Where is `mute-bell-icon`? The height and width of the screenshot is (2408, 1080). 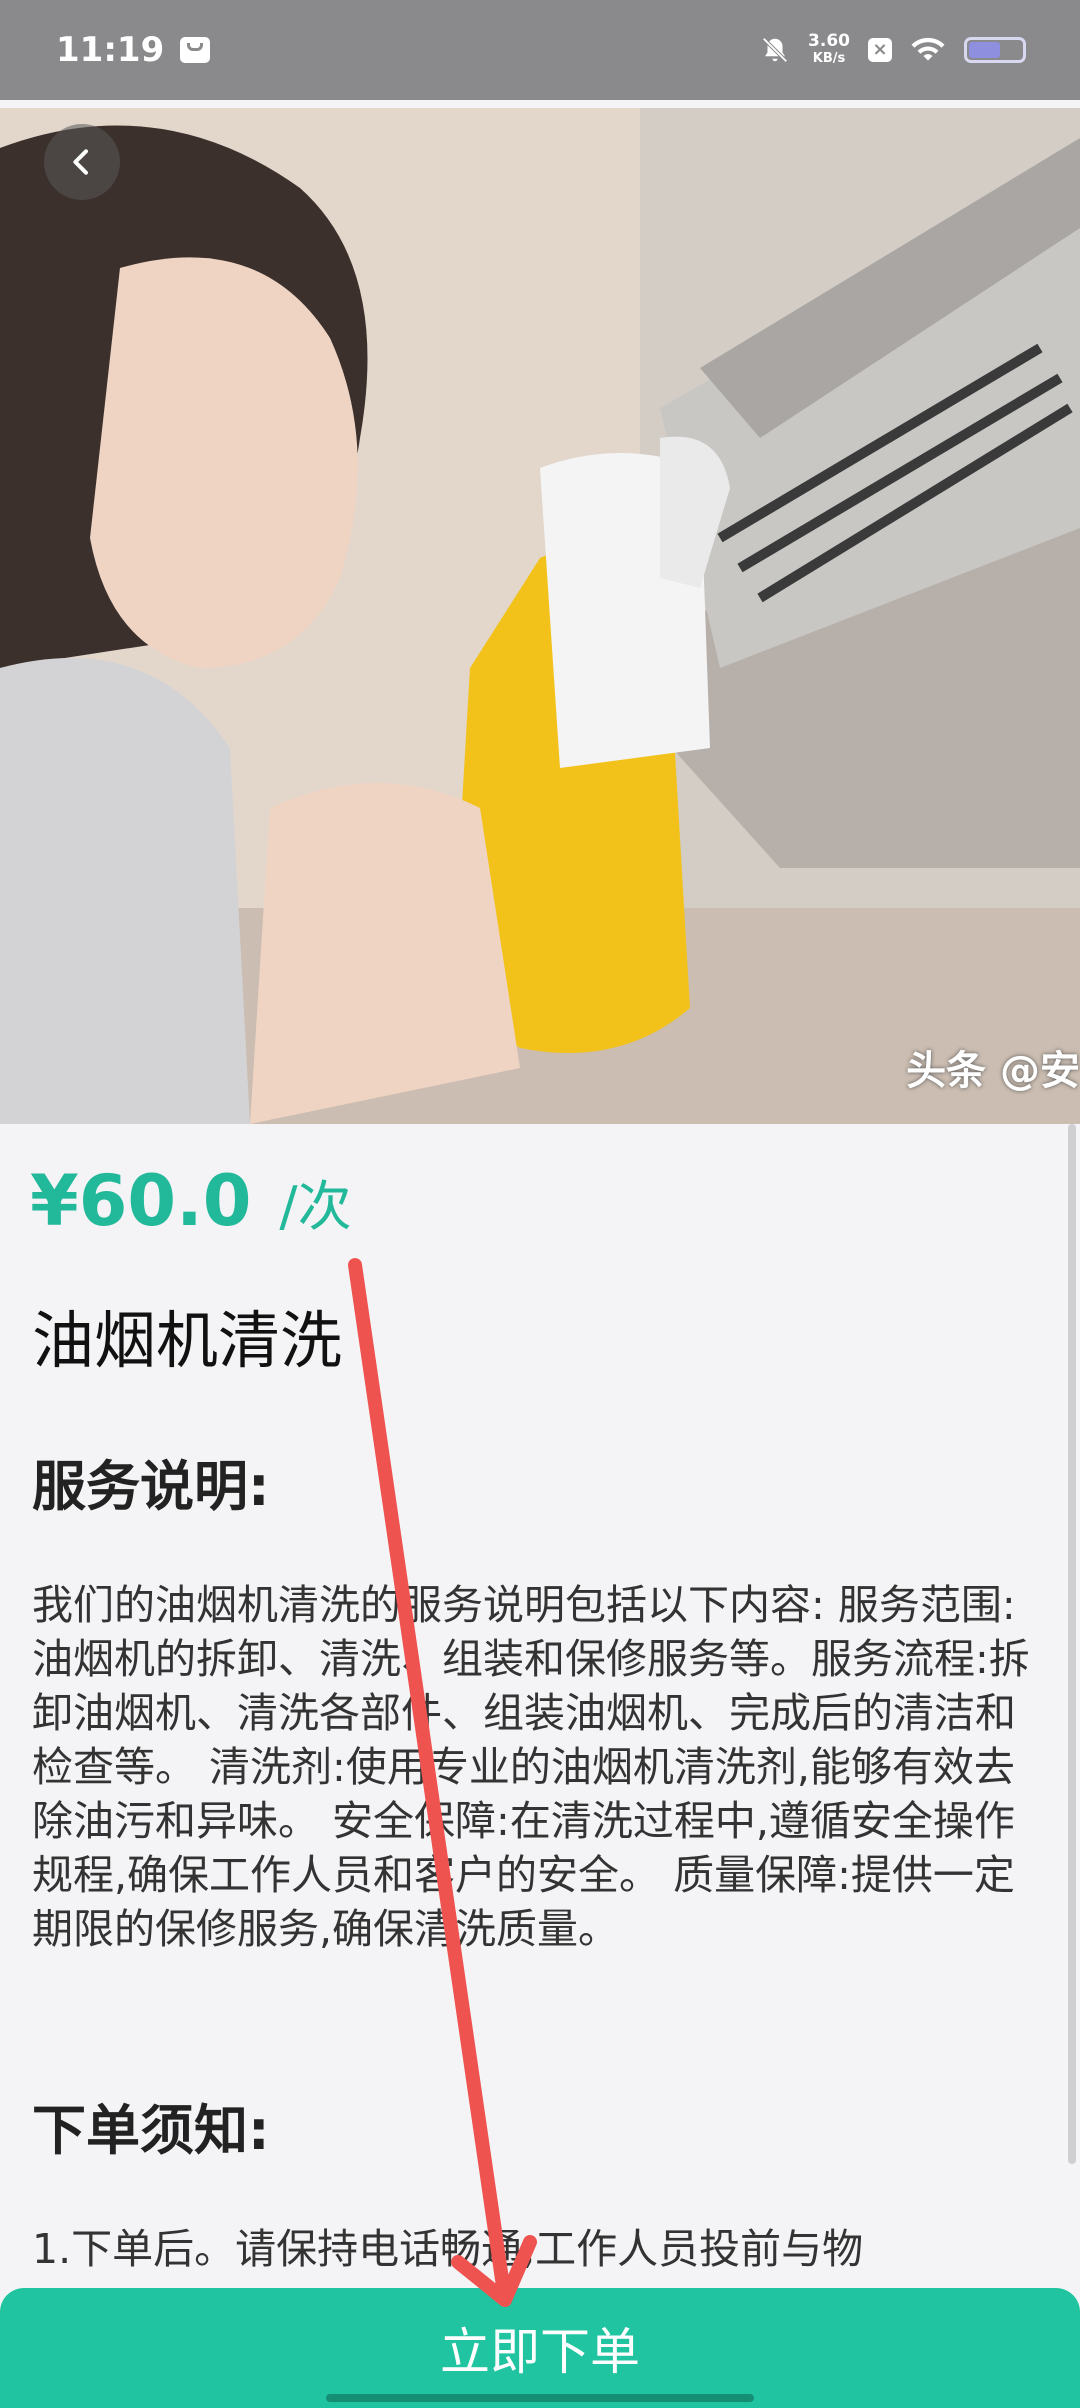 mute-bell-icon is located at coordinates (775, 50).